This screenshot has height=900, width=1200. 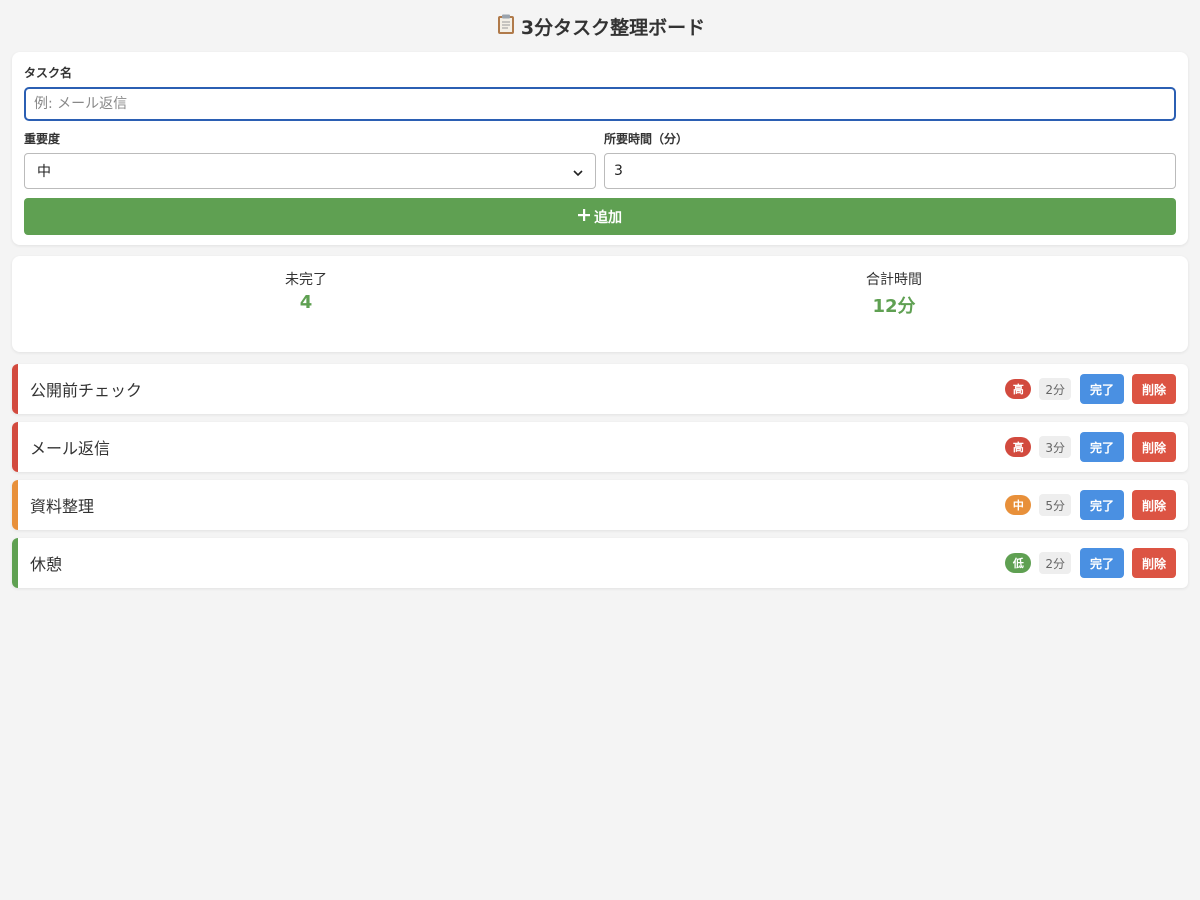 I want to click on plus-icon, so click(x=584, y=216).